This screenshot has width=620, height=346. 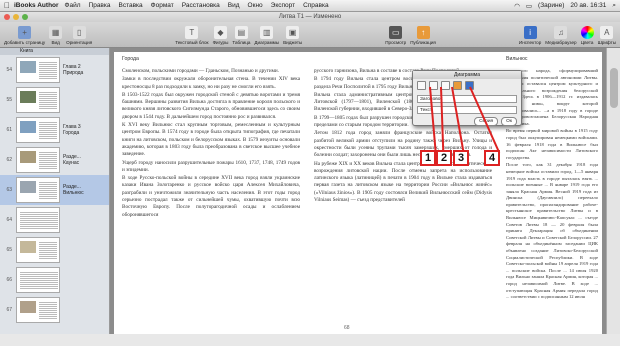 I want to click on tool-3-icon, so click(x=445, y=85).